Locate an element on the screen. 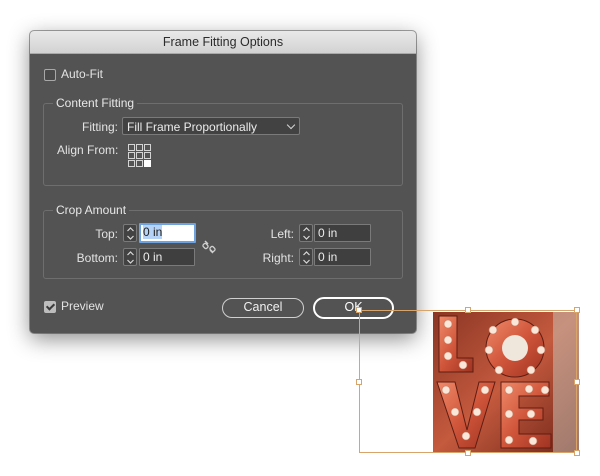 Image resolution: width=600 pixels, height=476 pixels. cancel-button: Cancel is located at coordinates (263, 308).